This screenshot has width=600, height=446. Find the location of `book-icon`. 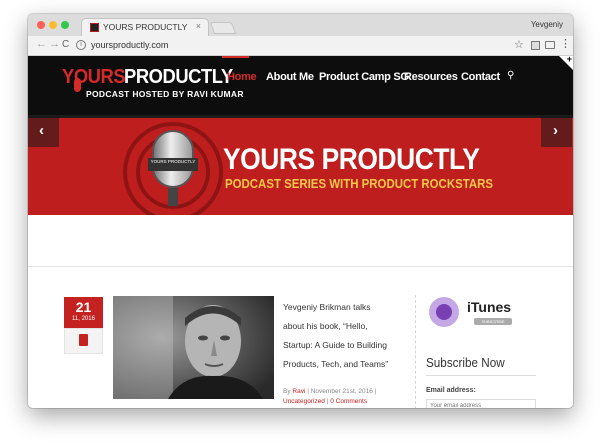

book-icon is located at coordinates (83, 340).